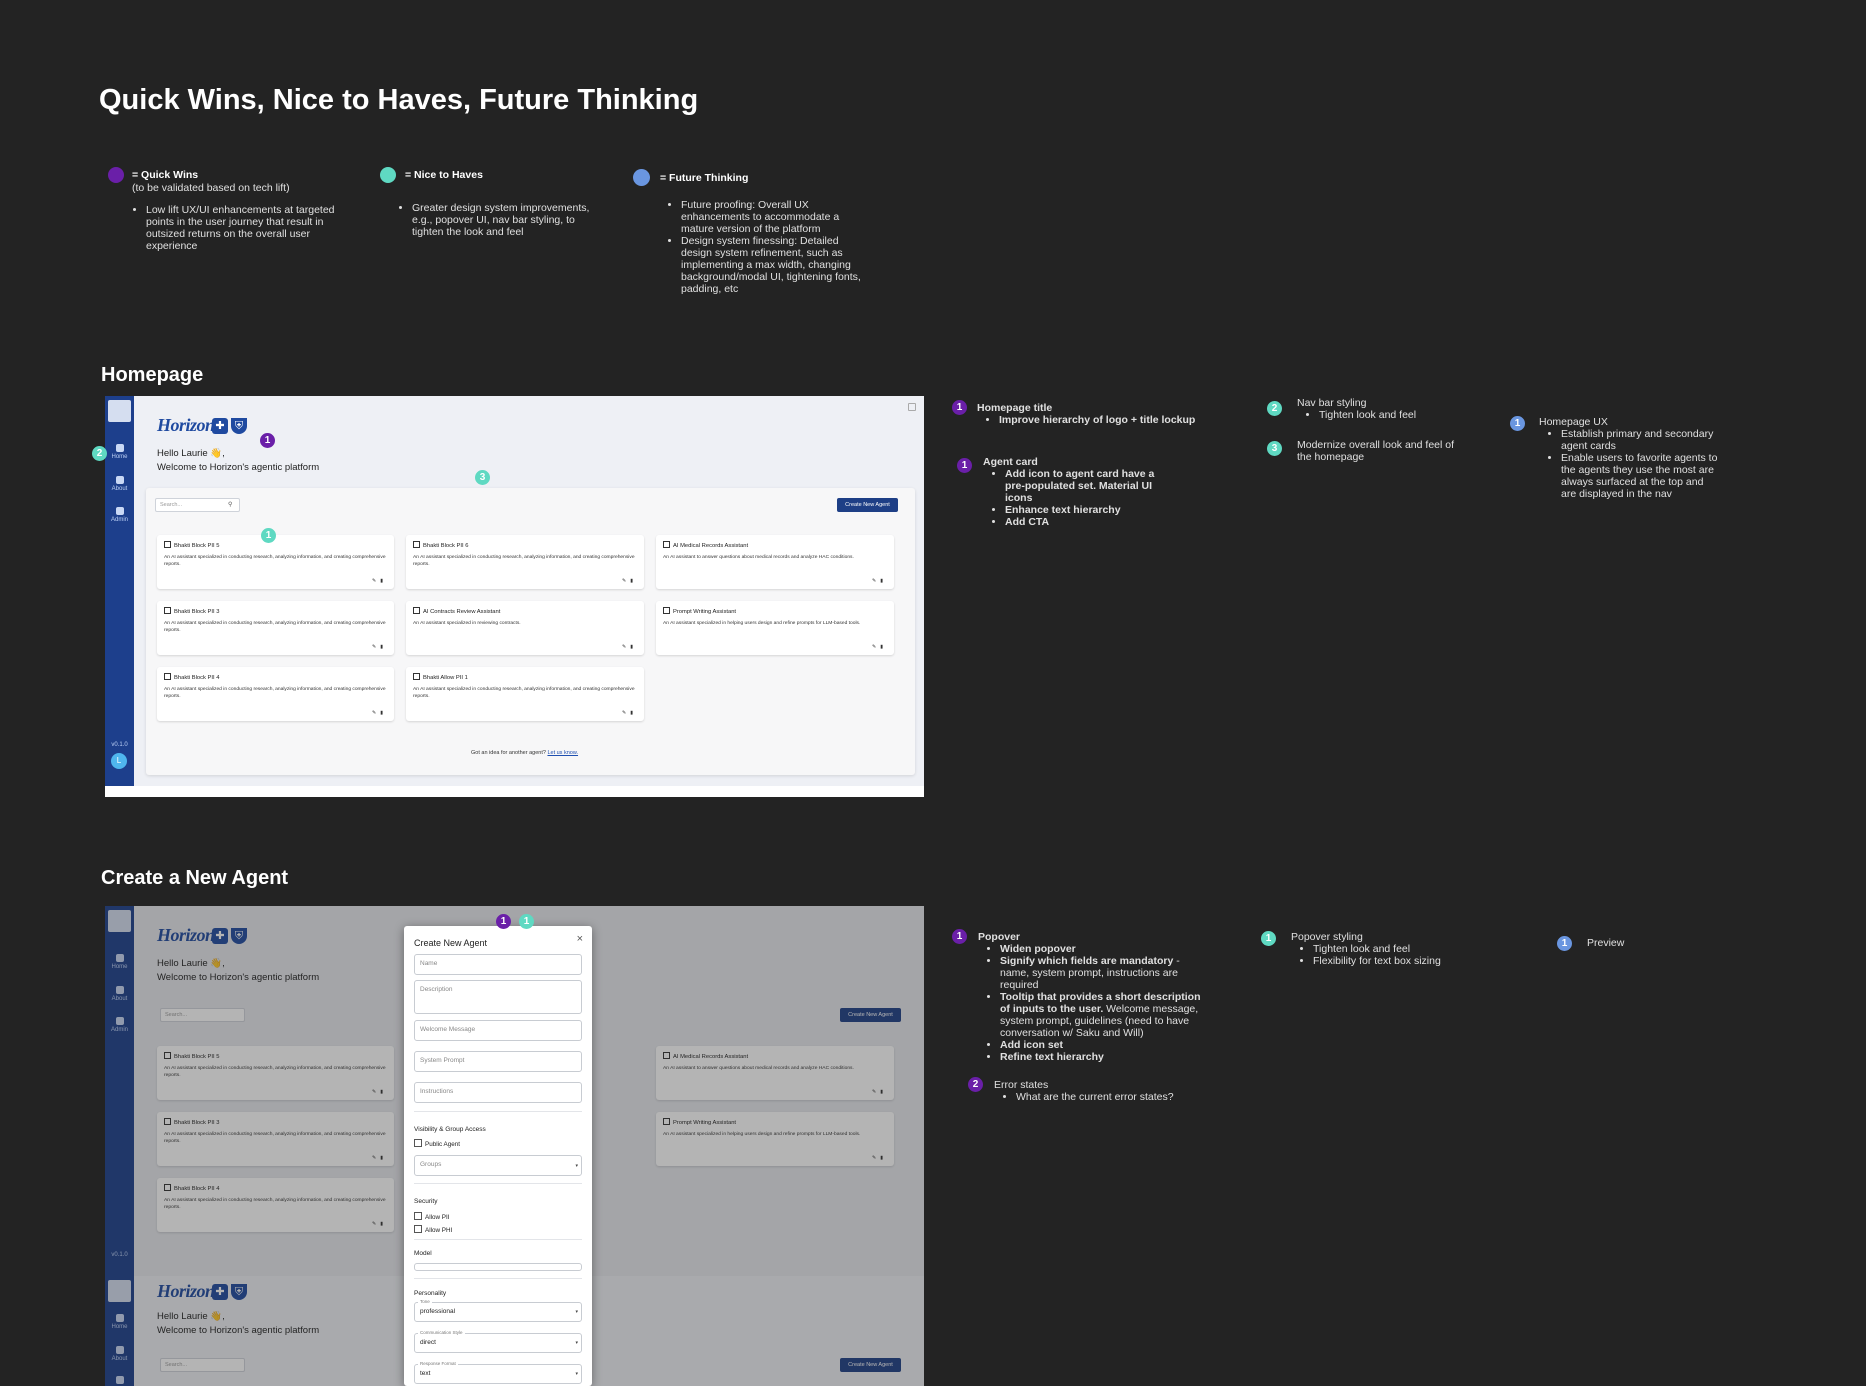 The width and height of the screenshot is (1866, 1386). What do you see at coordinates (525, 611) in the screenshot?
I see `agent-card-title: AI Contracts Review Assistant` at bounding box center [525, 611].